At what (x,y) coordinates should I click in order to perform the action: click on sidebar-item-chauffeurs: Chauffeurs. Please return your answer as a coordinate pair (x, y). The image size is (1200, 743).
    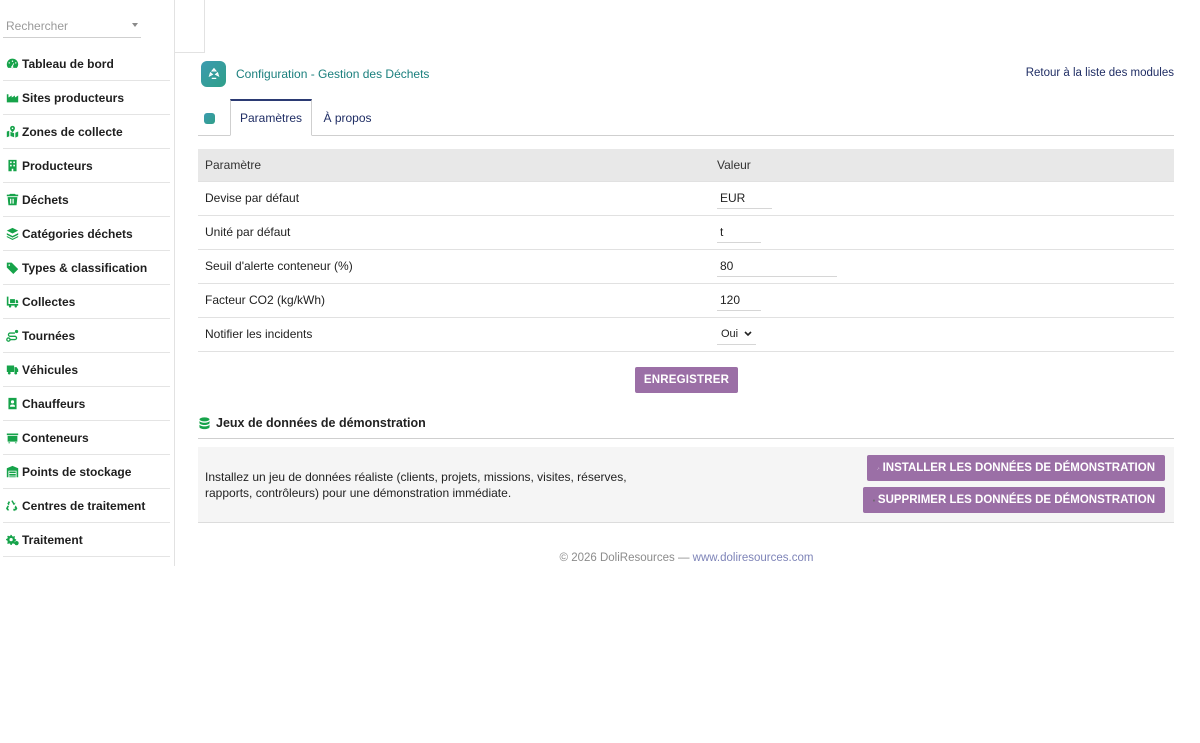
    Looking at the image, I should click on (86, 404).